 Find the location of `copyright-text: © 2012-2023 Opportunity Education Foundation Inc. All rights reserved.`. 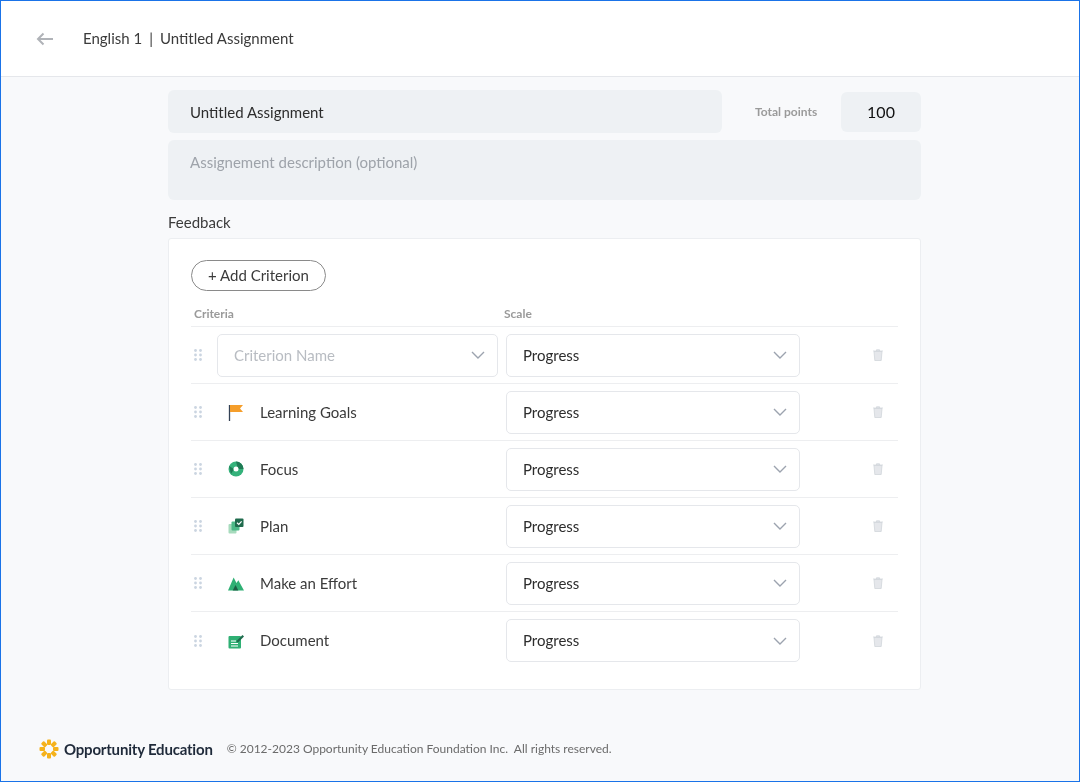

copyright-text: © 2012-2023 Opportunity Education Foundation Inc. All rights reserved. is located at coordinates (419, 748).